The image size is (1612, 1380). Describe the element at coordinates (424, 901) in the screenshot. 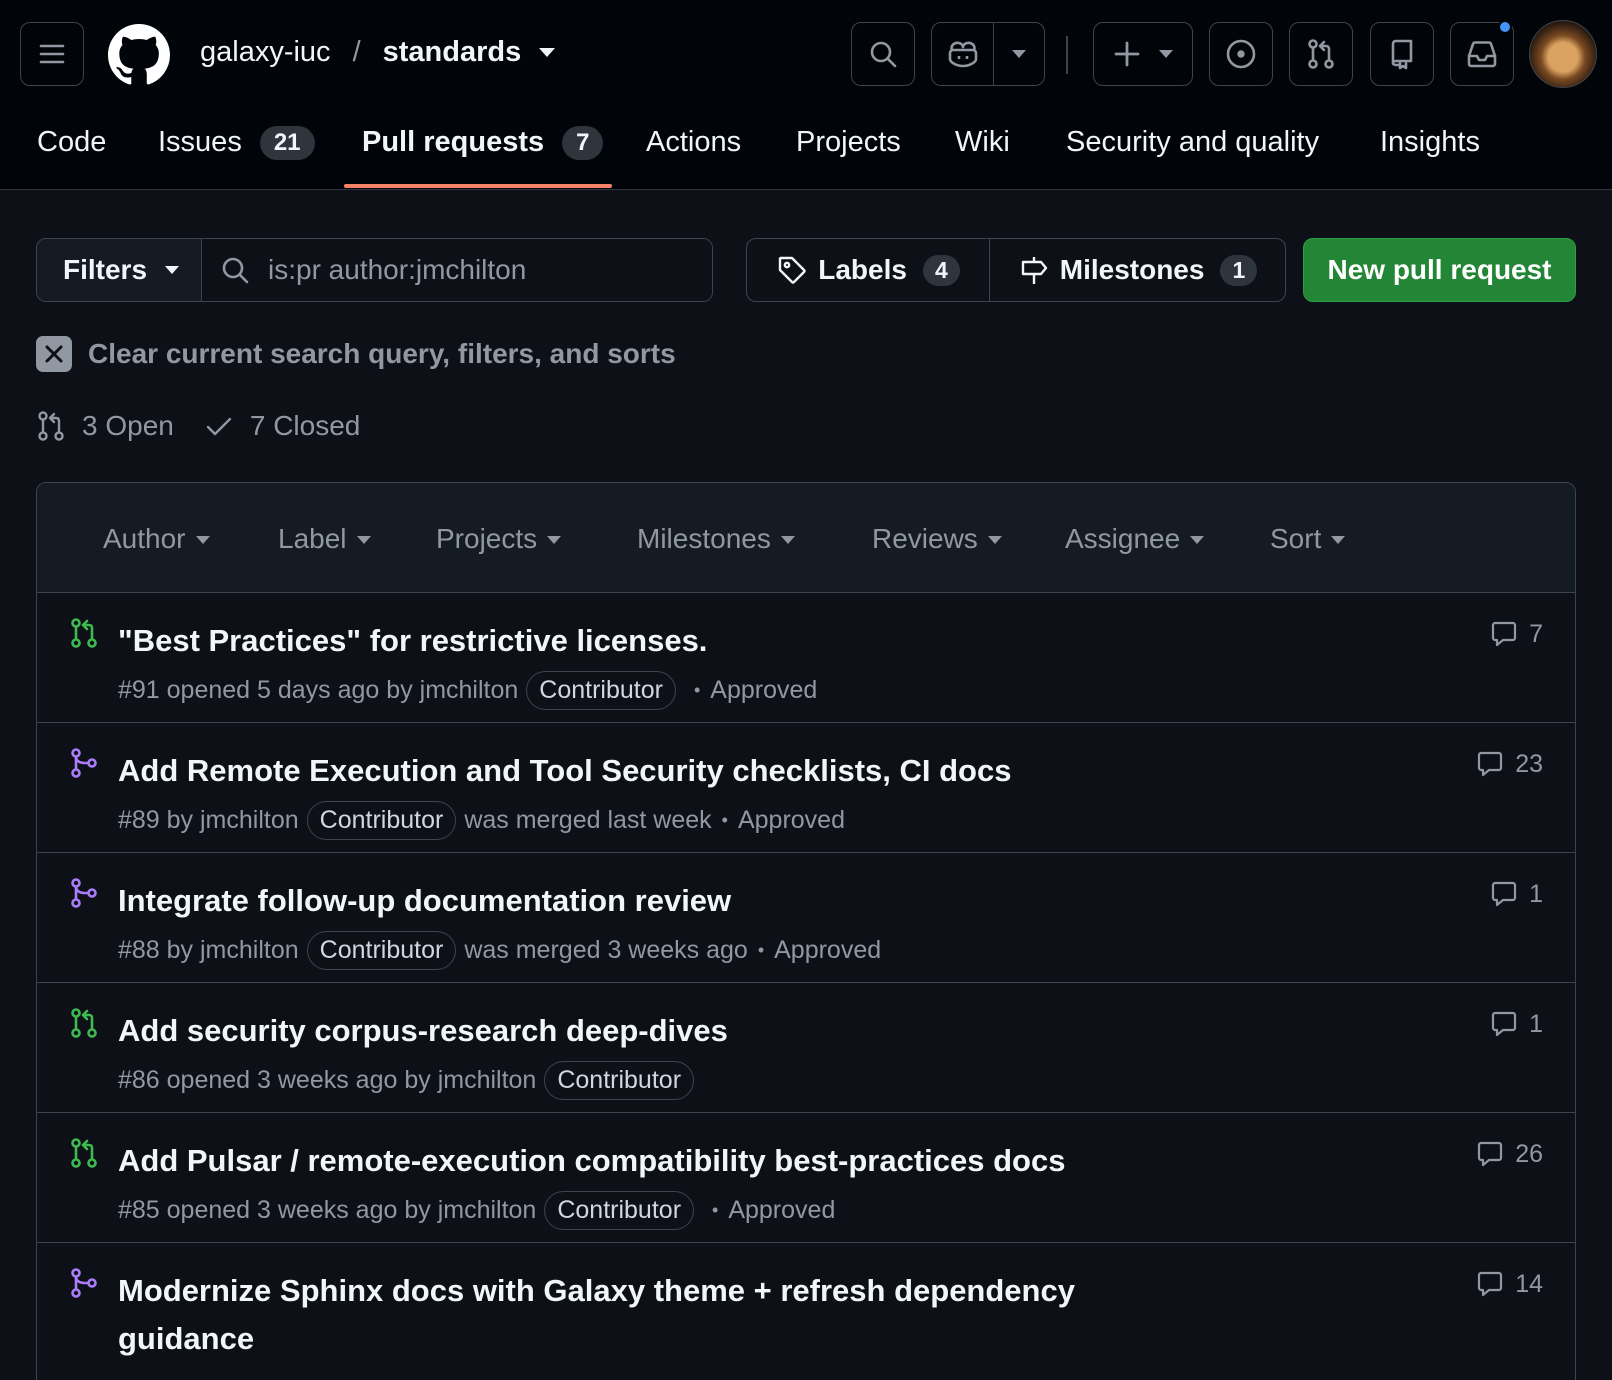

I see `pr-title-link: Integrate follow-up documentation review` at that location.